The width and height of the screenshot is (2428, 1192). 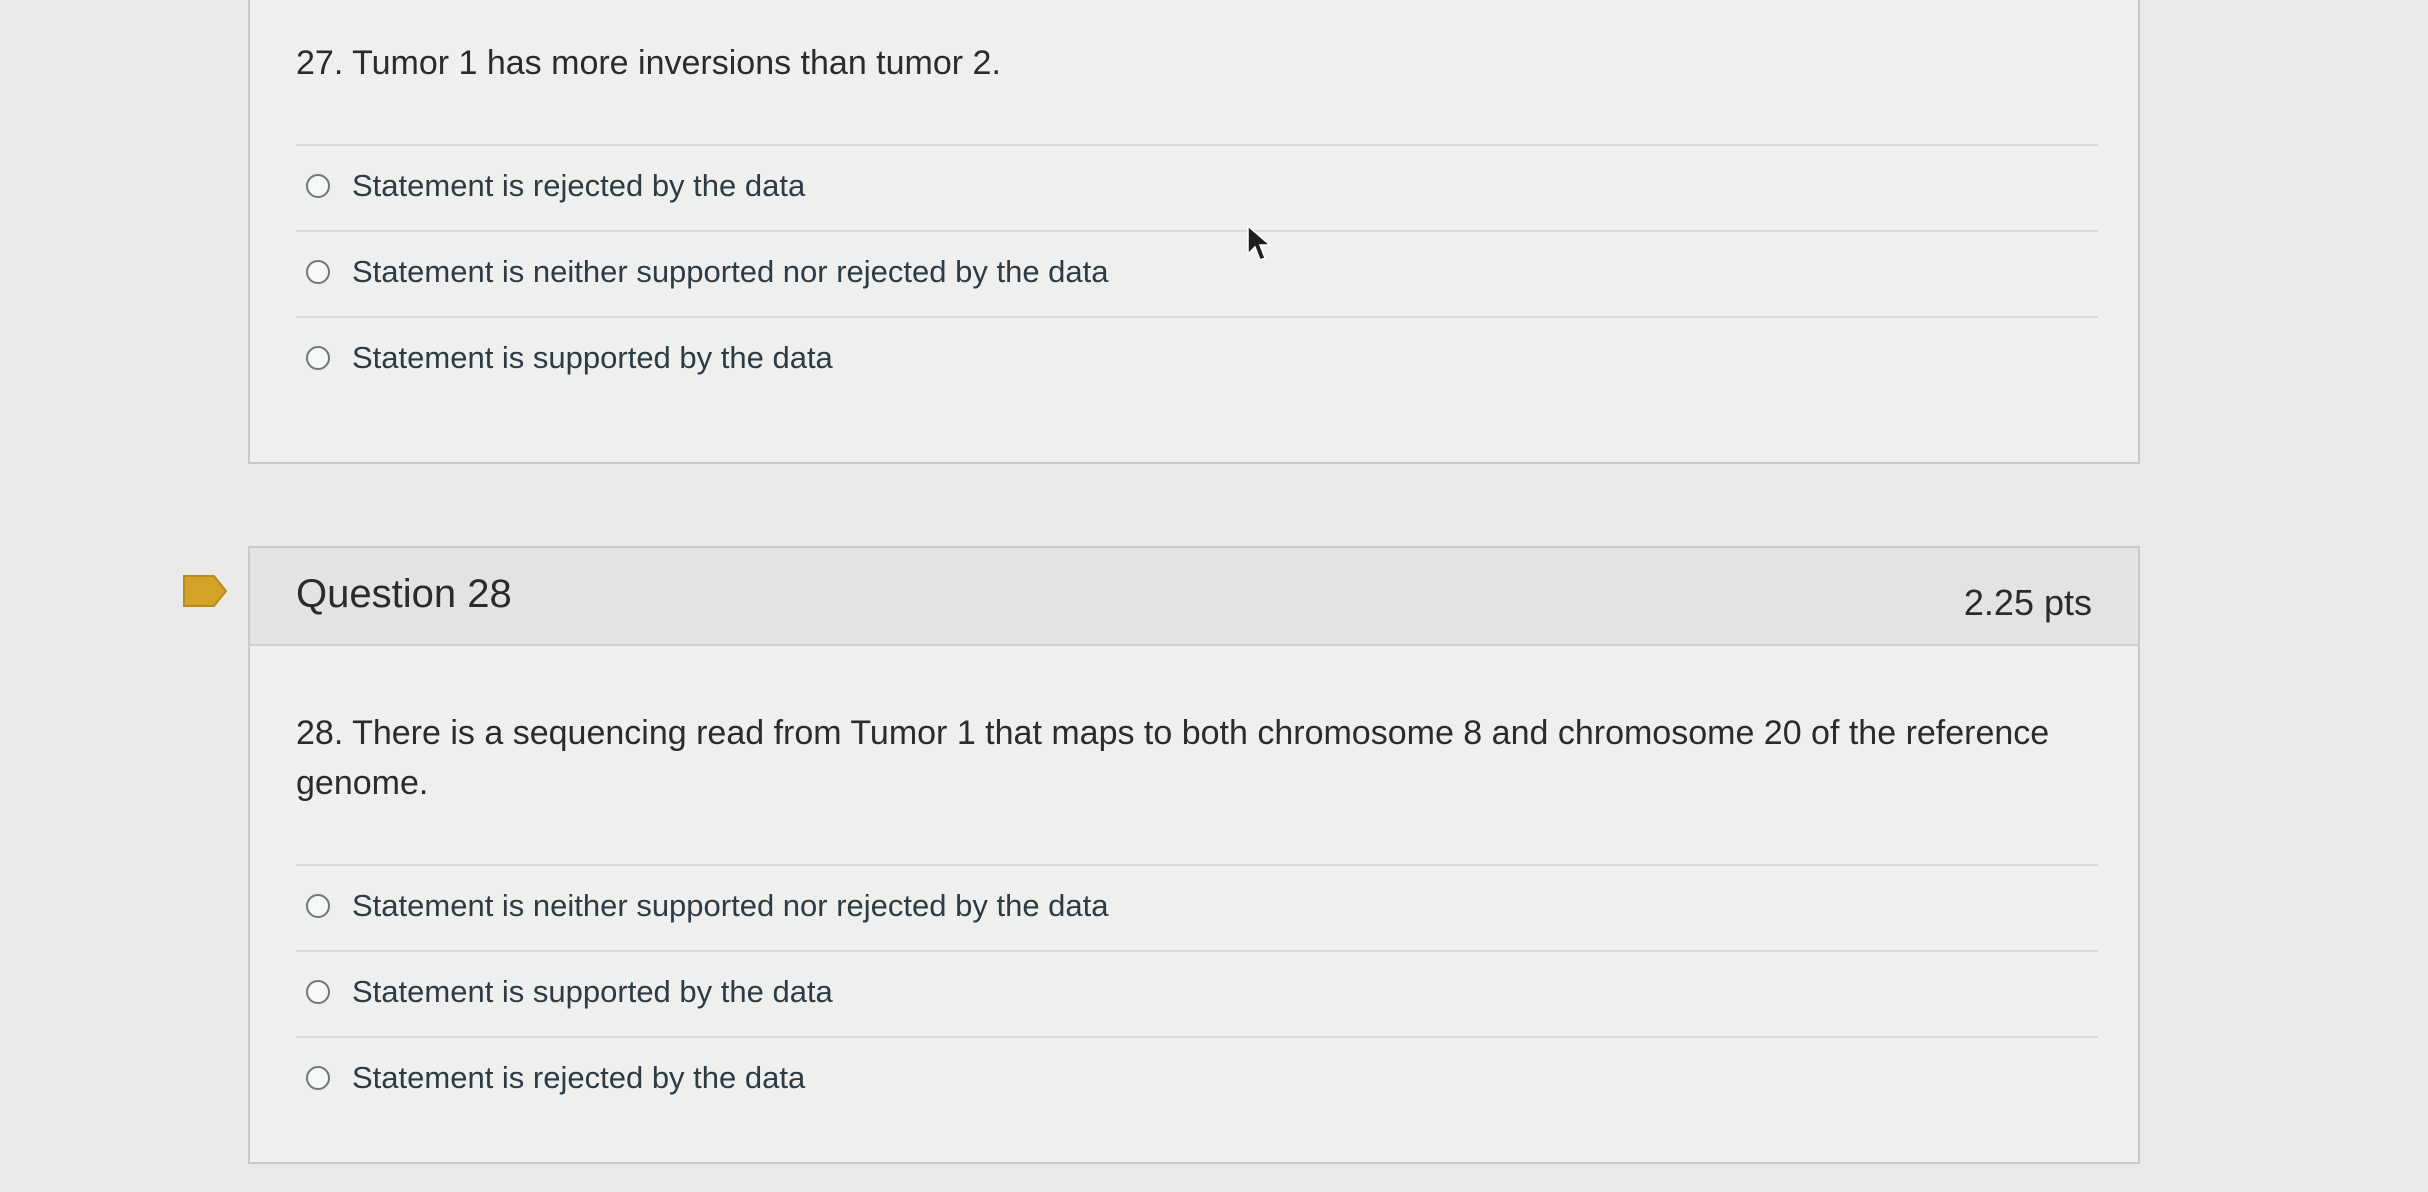 What do you see at coordinates (205, 591) in the screenshot?
I see `bookmark-flag-icon` at bounding box center [205, 591].